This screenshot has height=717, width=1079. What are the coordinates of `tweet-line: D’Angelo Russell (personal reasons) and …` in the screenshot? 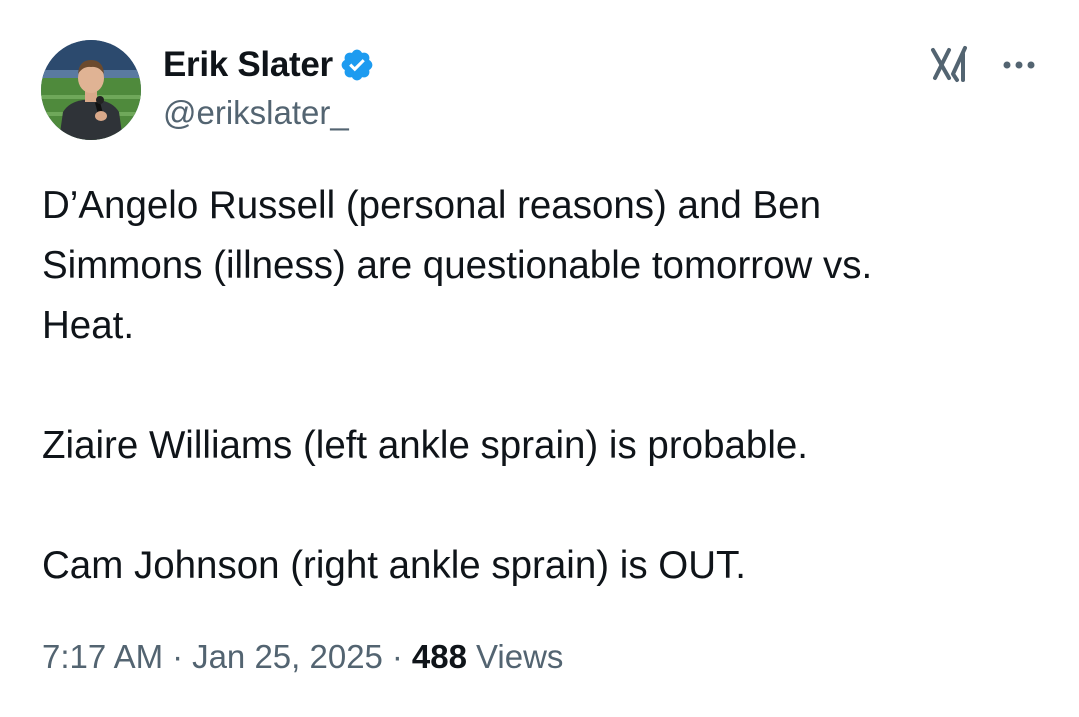 It's located at (431, 205).